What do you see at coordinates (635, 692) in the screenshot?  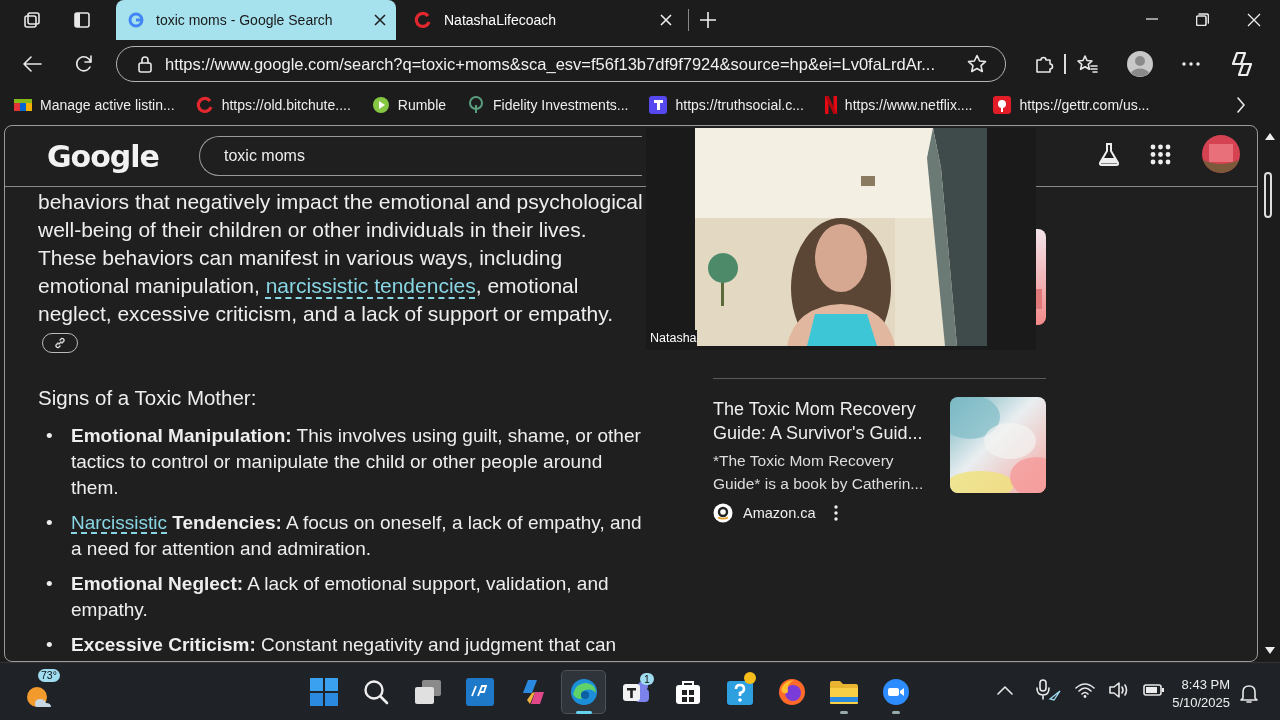 I see `taskbar-button: 1` at bounding box center [635, 692].